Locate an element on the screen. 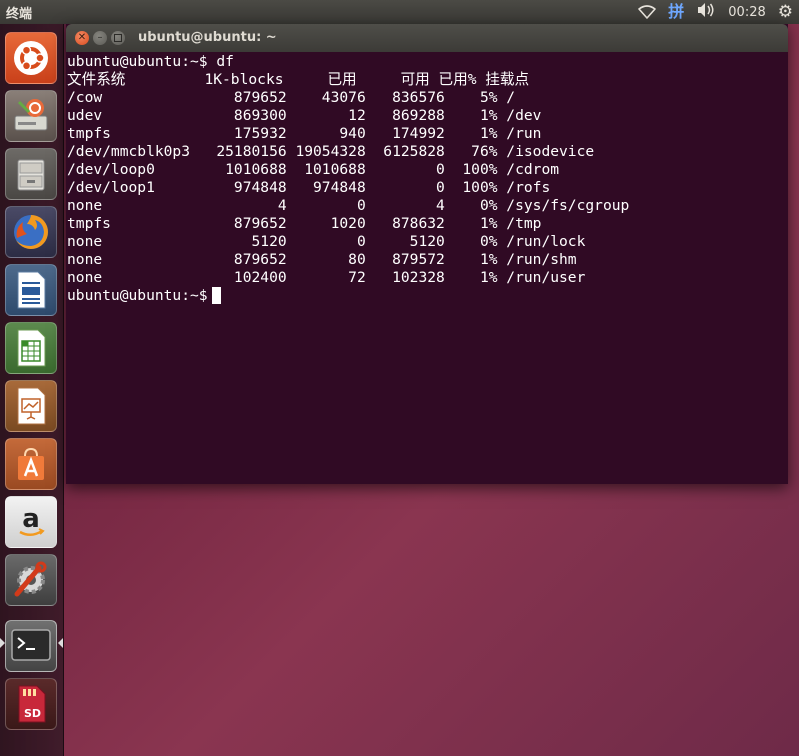 This screenshot has width=799, height=756. df-table-row: /cow 879652 43076 836576 5% / is located at coordinates (291, 97).